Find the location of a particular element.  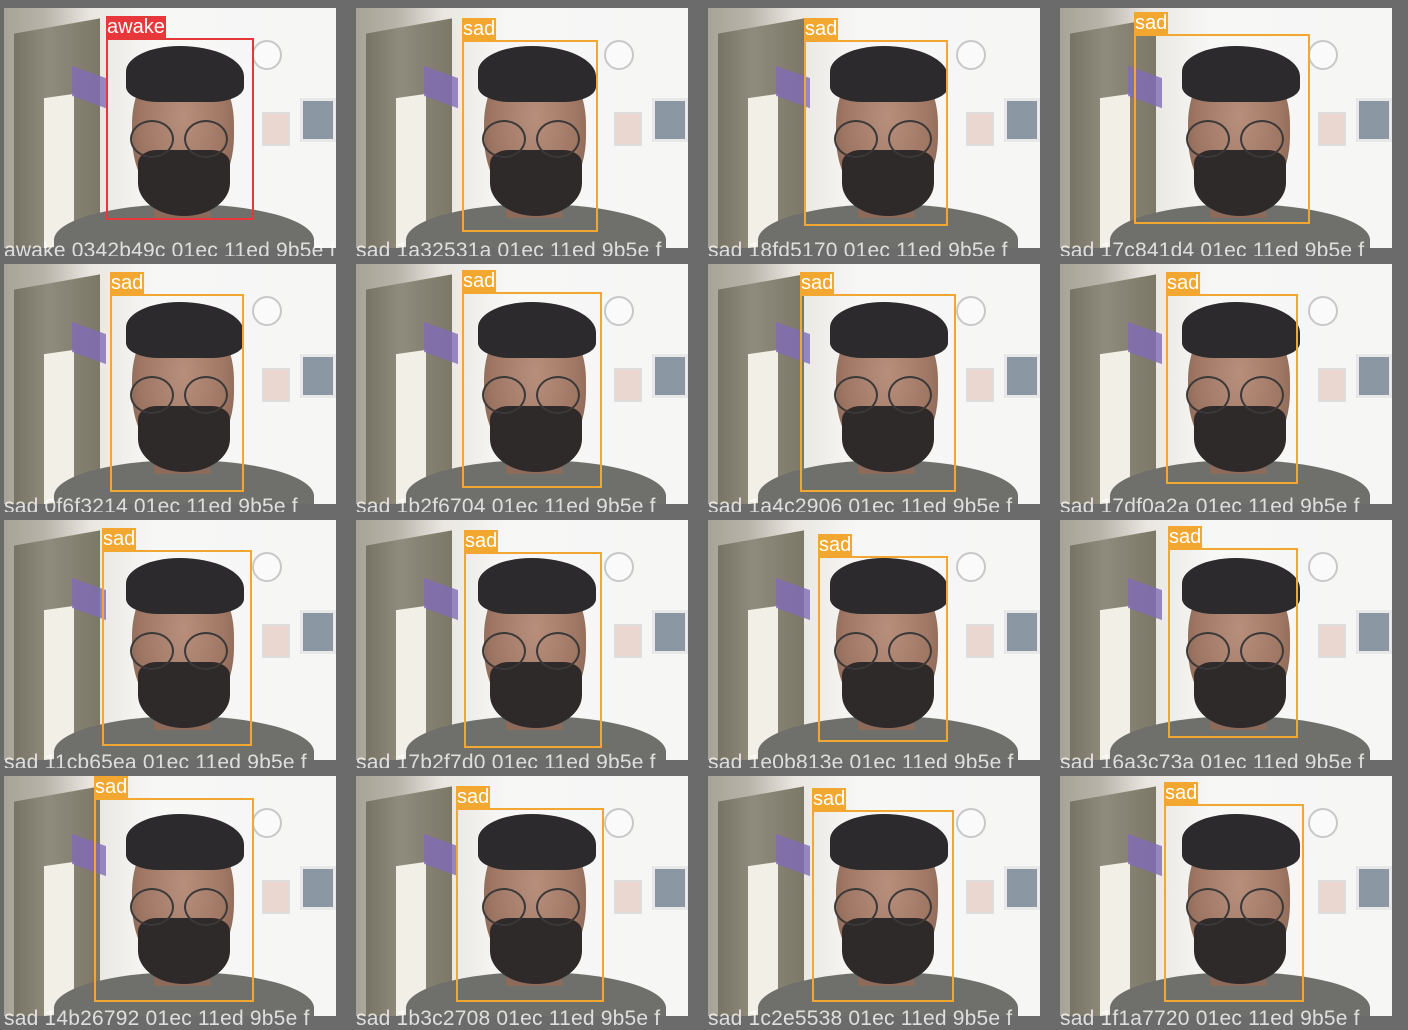

class-label-badge: awake is located at coordinates (136, 27).